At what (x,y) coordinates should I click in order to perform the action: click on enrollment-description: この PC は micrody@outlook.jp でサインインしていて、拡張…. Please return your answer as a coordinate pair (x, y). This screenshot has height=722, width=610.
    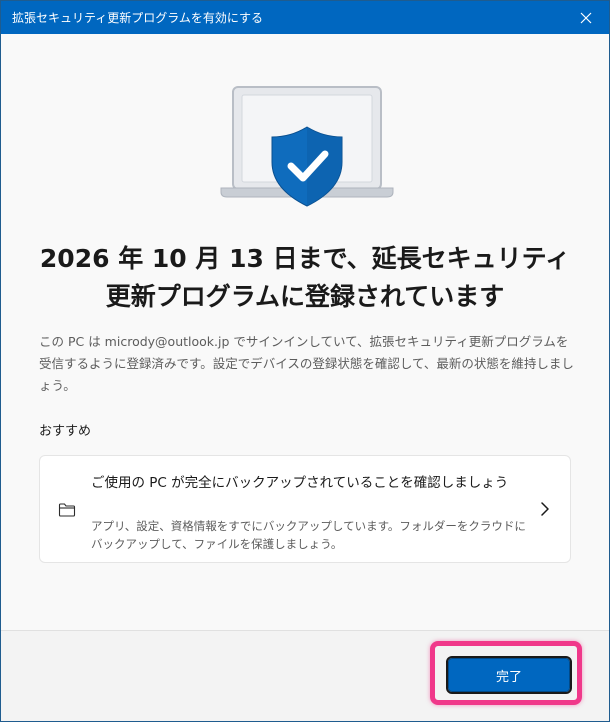
    Looking at the image, I should click on (306, 363).